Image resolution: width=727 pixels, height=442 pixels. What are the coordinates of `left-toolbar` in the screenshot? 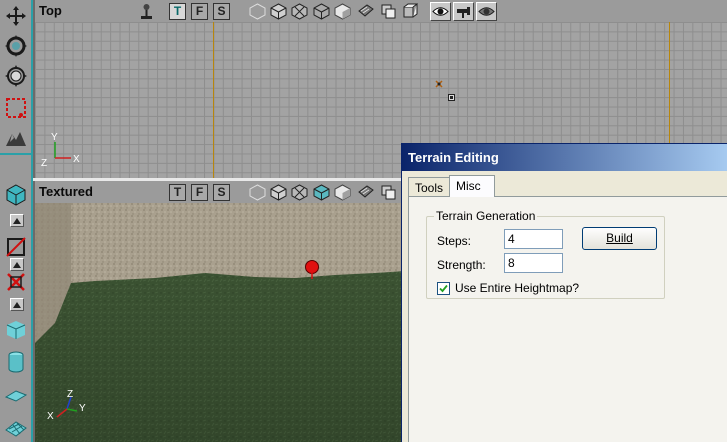 It's located at (16, 221).